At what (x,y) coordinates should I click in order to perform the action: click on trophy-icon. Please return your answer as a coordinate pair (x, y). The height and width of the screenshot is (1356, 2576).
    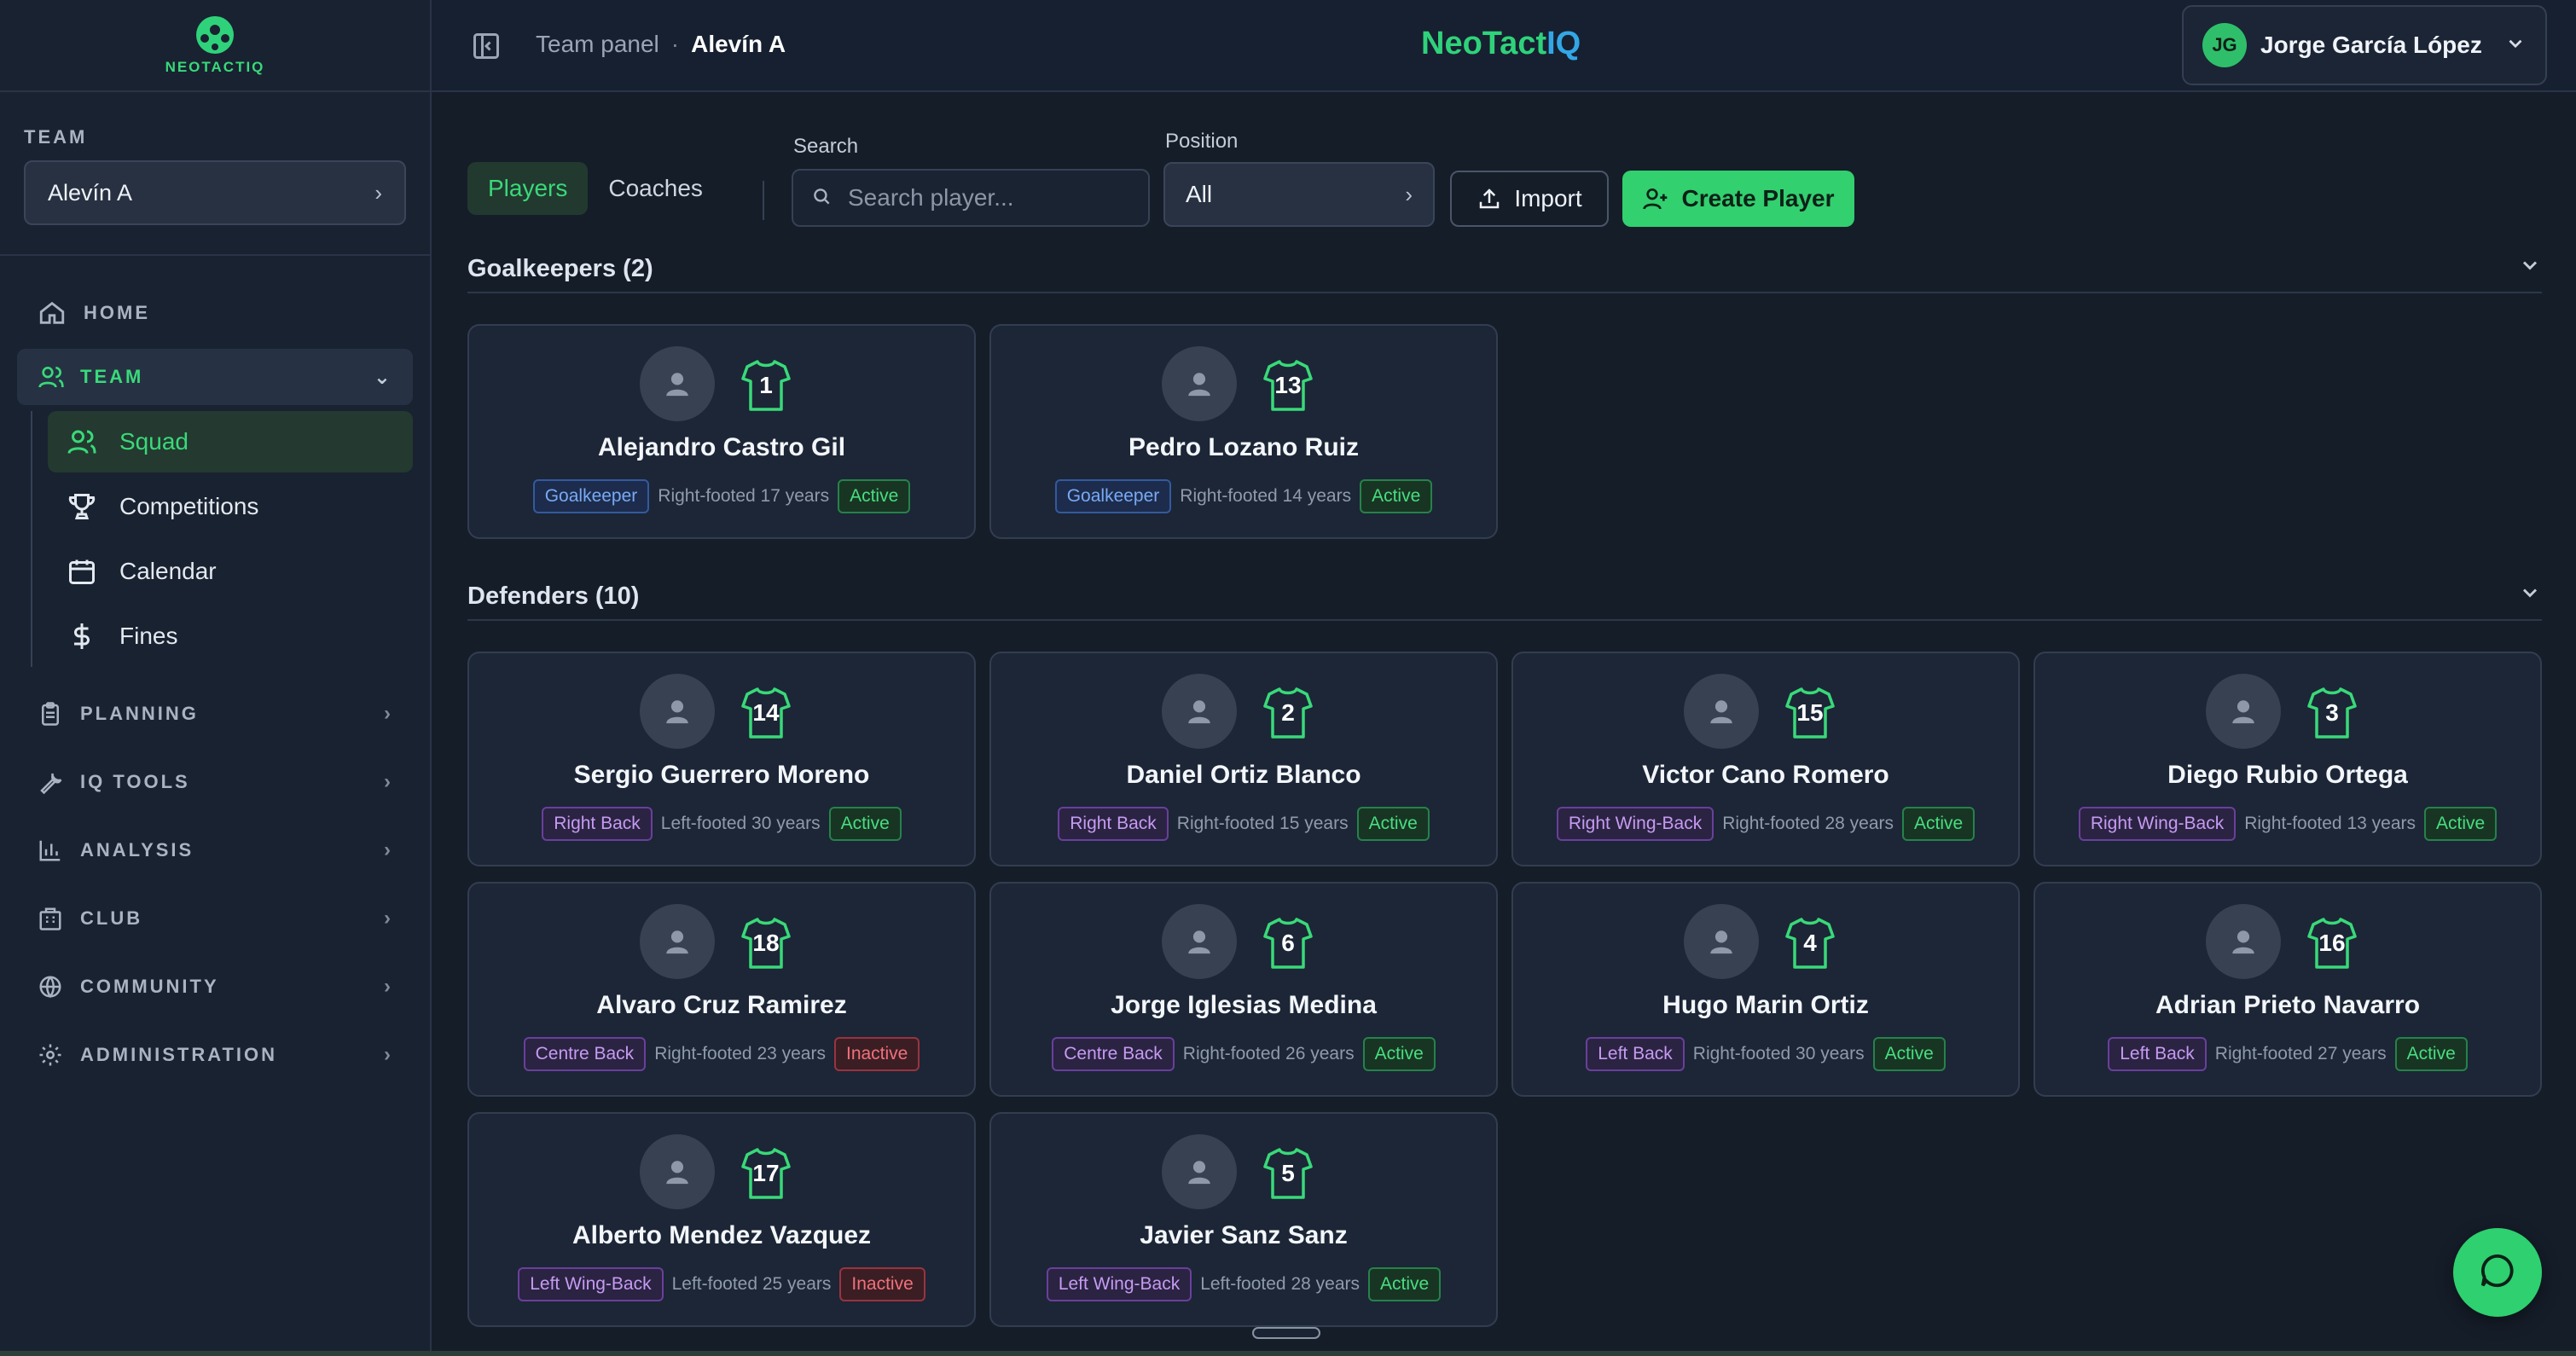
    Looking at the image, I should click on (93, 506).